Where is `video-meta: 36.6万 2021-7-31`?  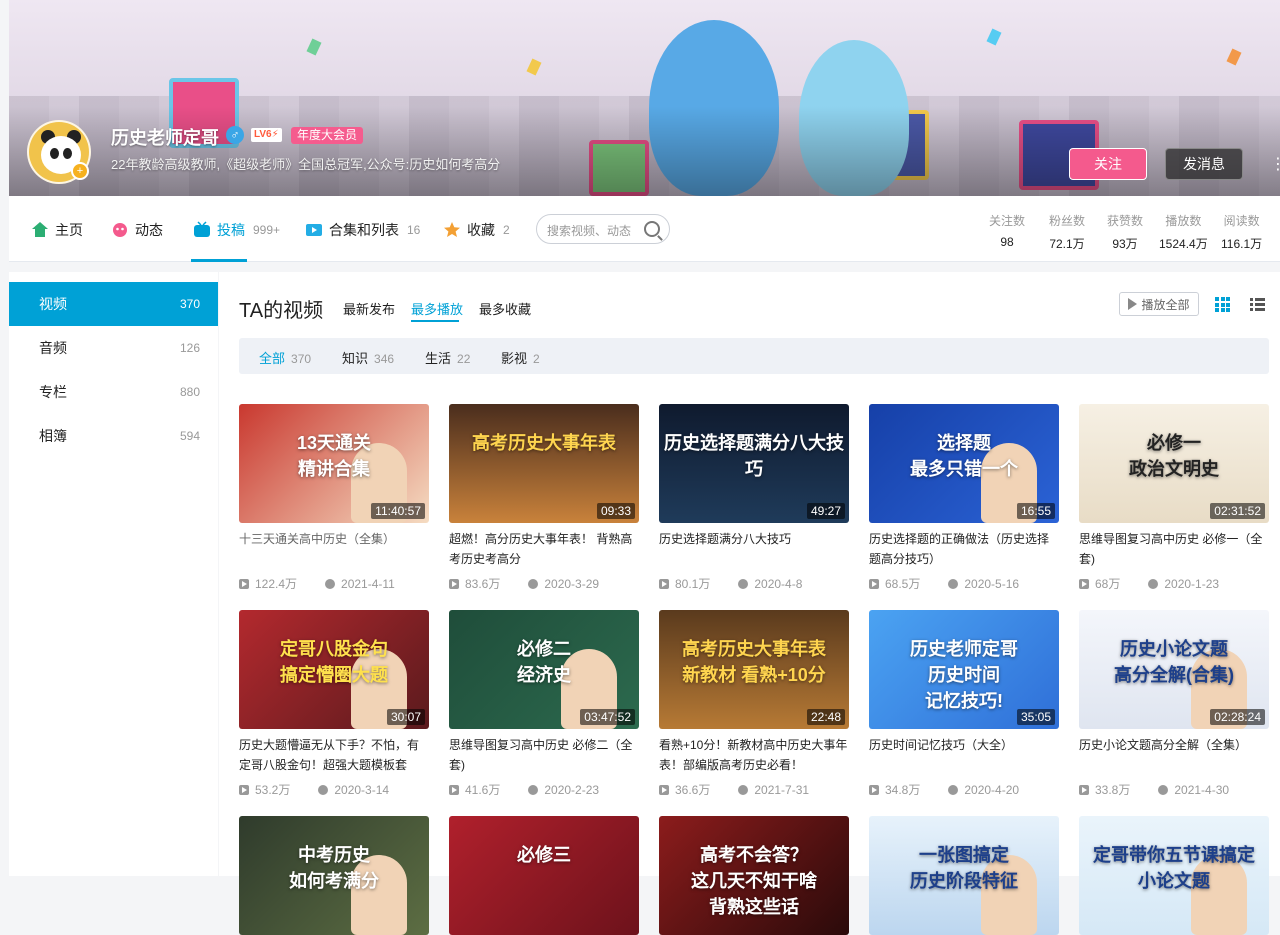 video-meta: 36.6万 2021-7-31 is located at coordinates (754, 789).